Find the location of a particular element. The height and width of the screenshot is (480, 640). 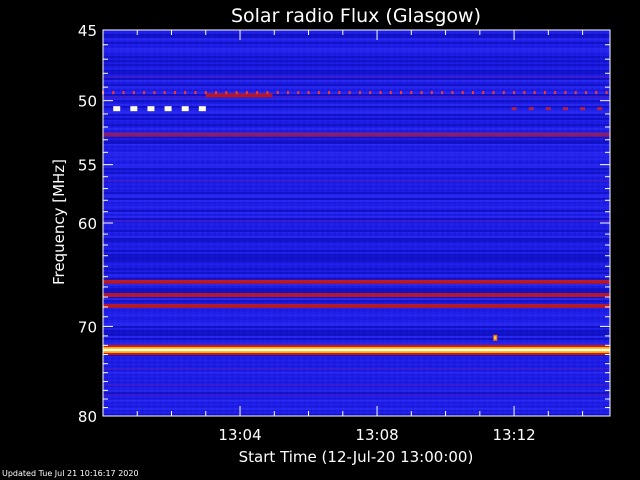

x-tick-label: 13:12 is located at coordinates (513, 435).